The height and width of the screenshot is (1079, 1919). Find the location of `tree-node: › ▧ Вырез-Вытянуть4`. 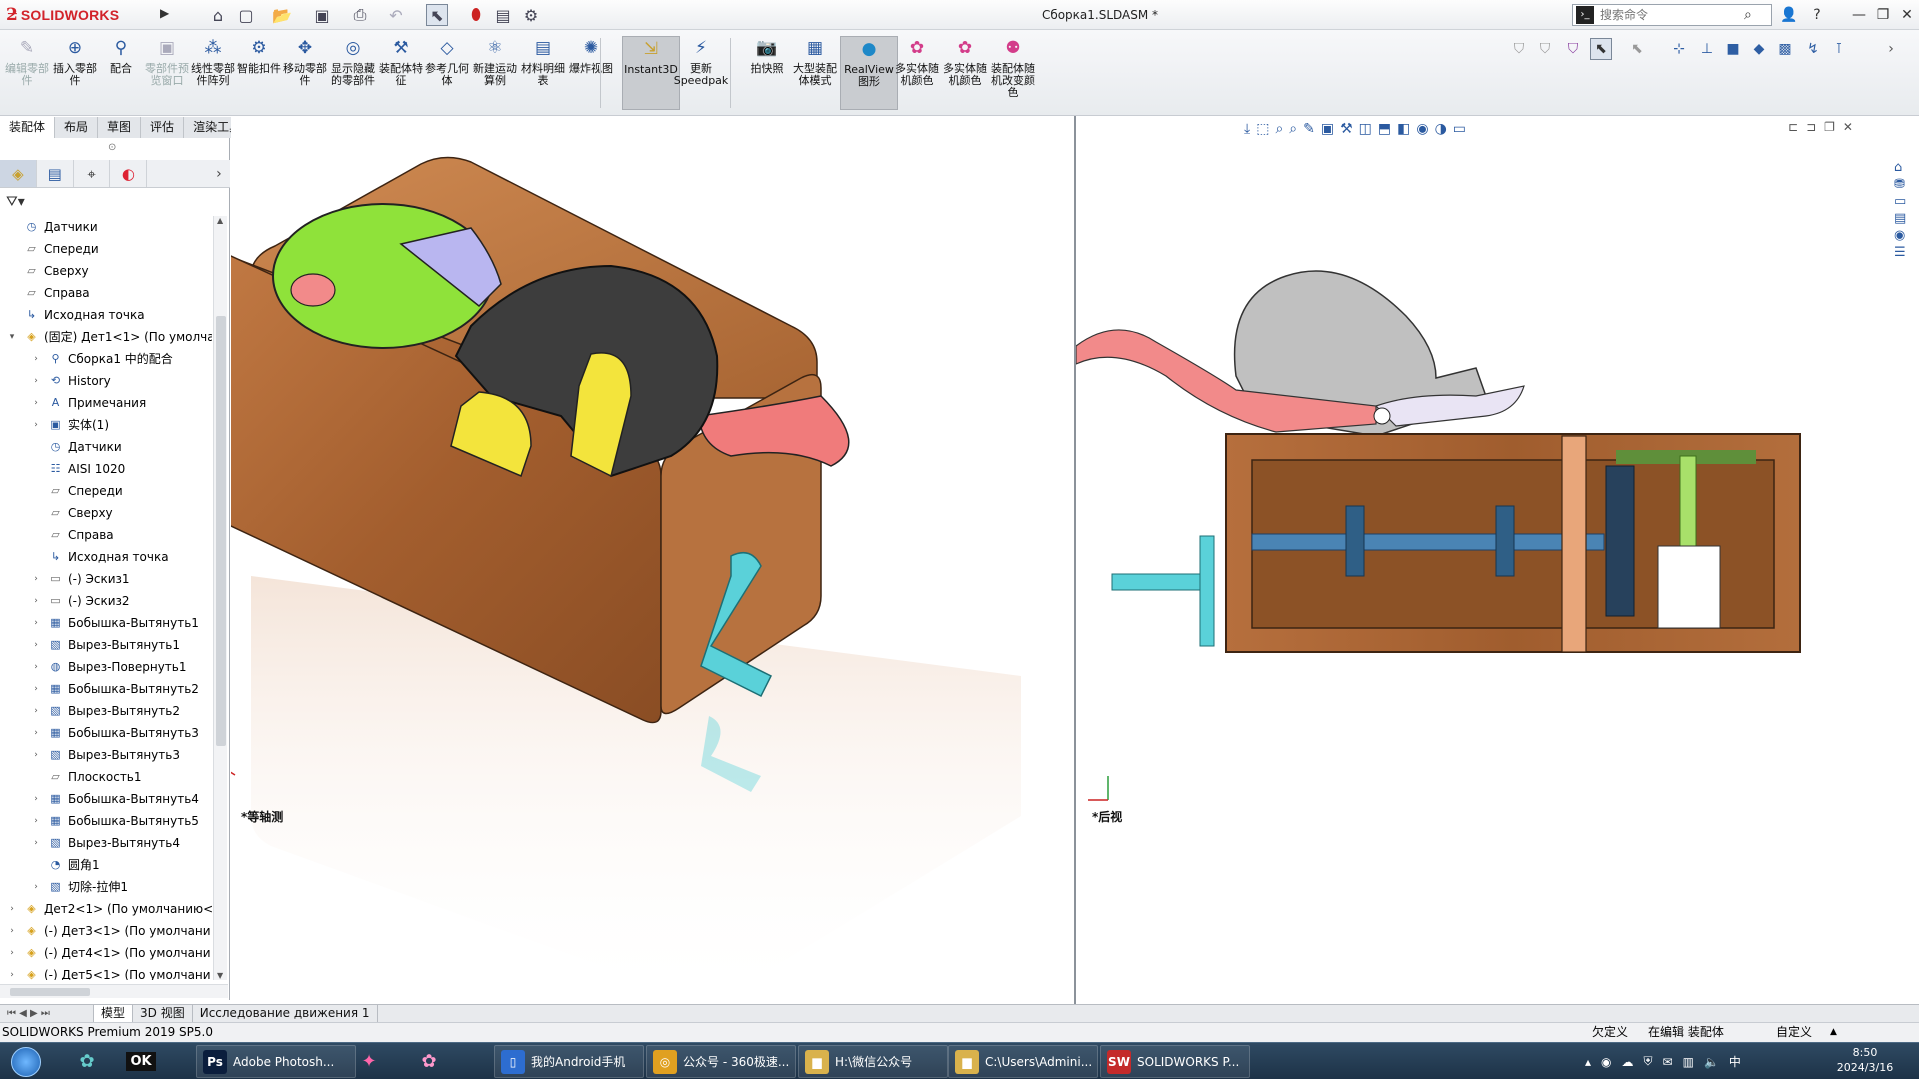

tree-node: › ▧ Вырез-Вытянуть4 is located at coordinates (106, 843).